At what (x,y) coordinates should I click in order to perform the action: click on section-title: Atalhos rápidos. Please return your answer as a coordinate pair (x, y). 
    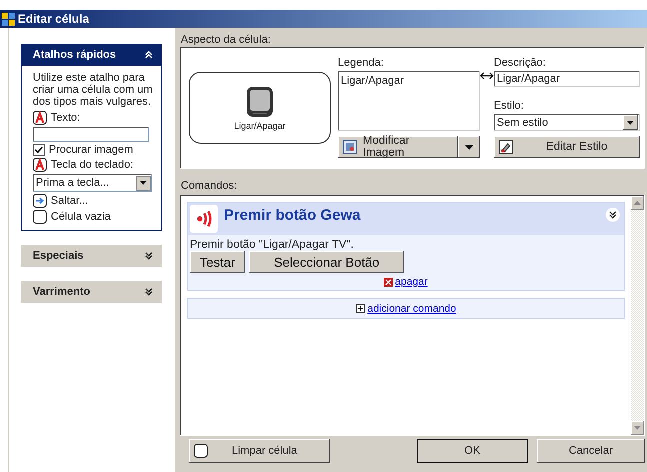
    Looking at the image, I should click on (74, 55).